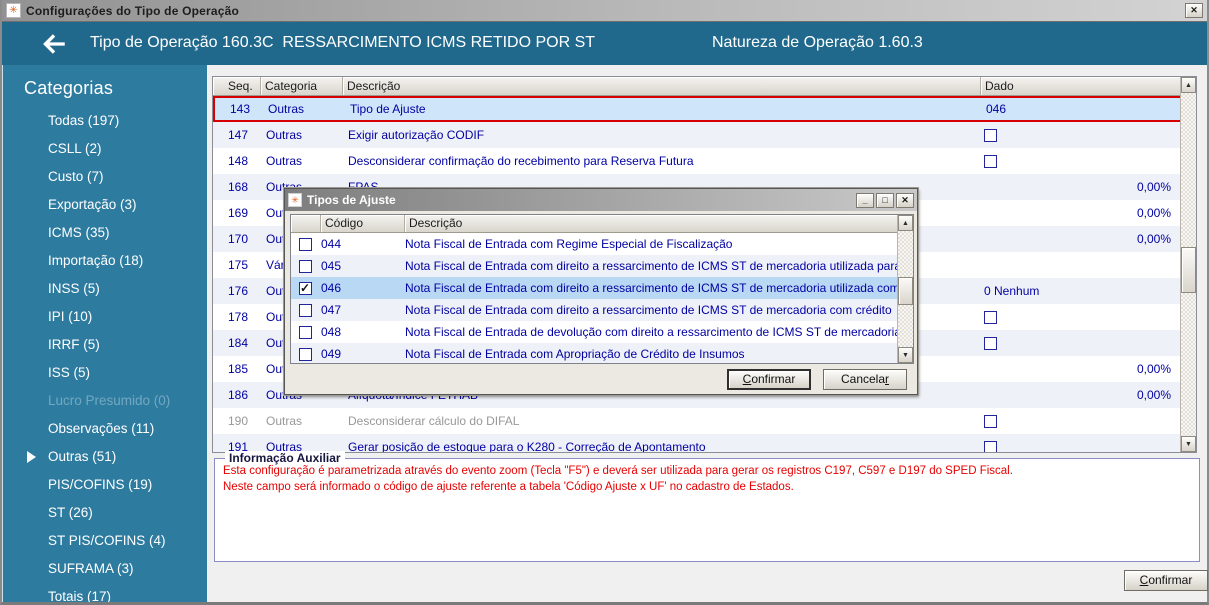 The image size is (1209, 605). Describe the element at coordinates (105, 345) in the screenshot. I see `sidebar-item-irrf: IRRF (5)` at that location.